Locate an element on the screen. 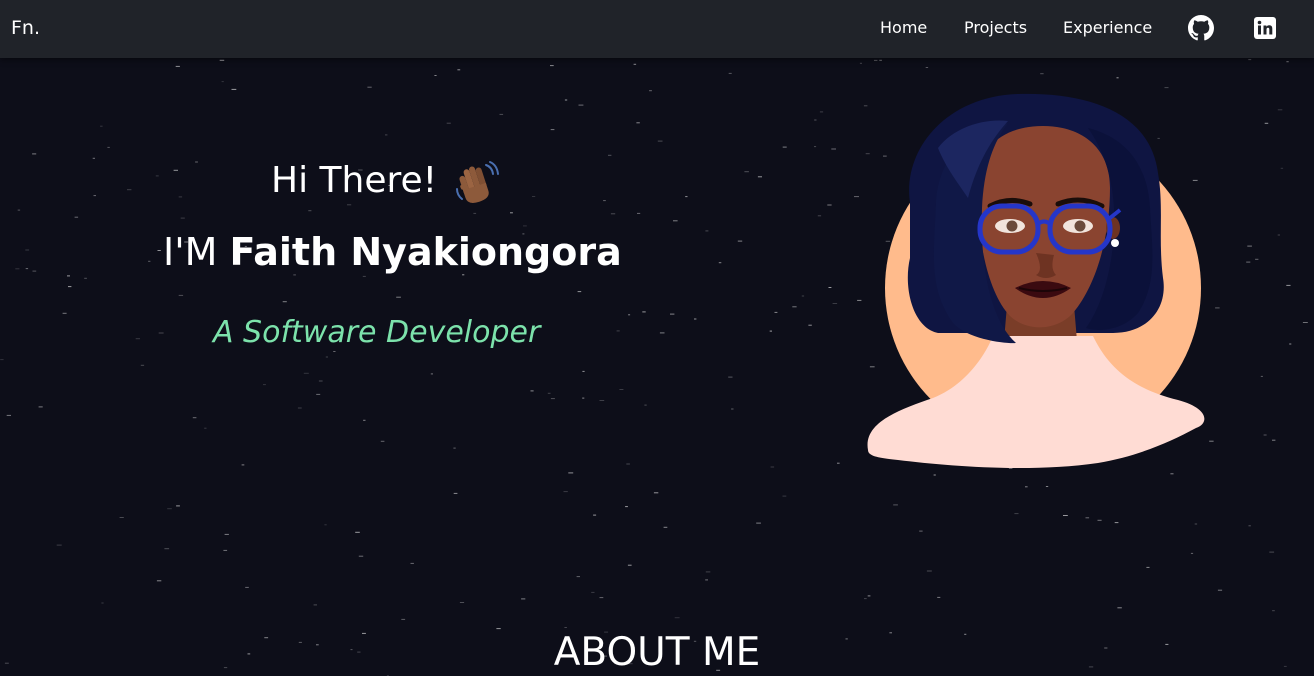 The image size is (1314, 676). linkedin-icon is located at coordinates (1265, 28).